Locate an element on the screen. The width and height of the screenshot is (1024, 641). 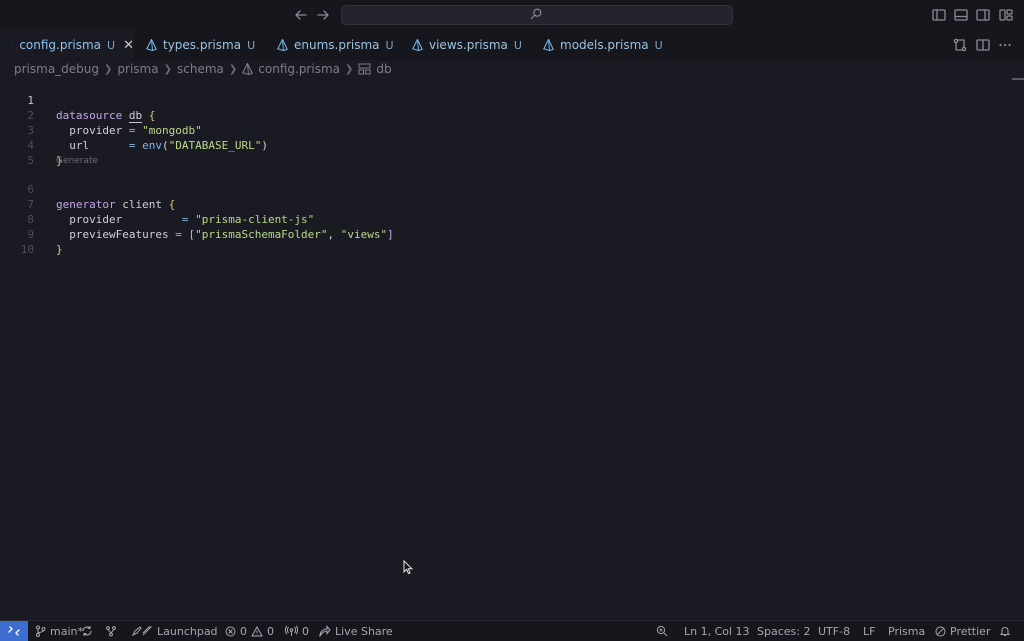
paren-token: ) is located at coordinates (264, 145).